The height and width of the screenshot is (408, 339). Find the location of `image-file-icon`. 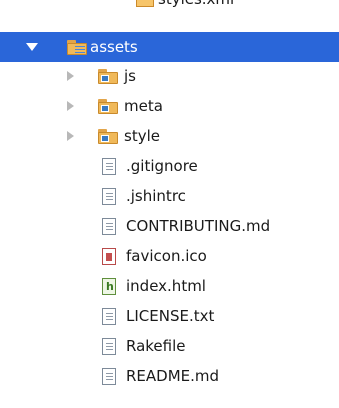

image-file-icon is located at coordinates (109, 256).